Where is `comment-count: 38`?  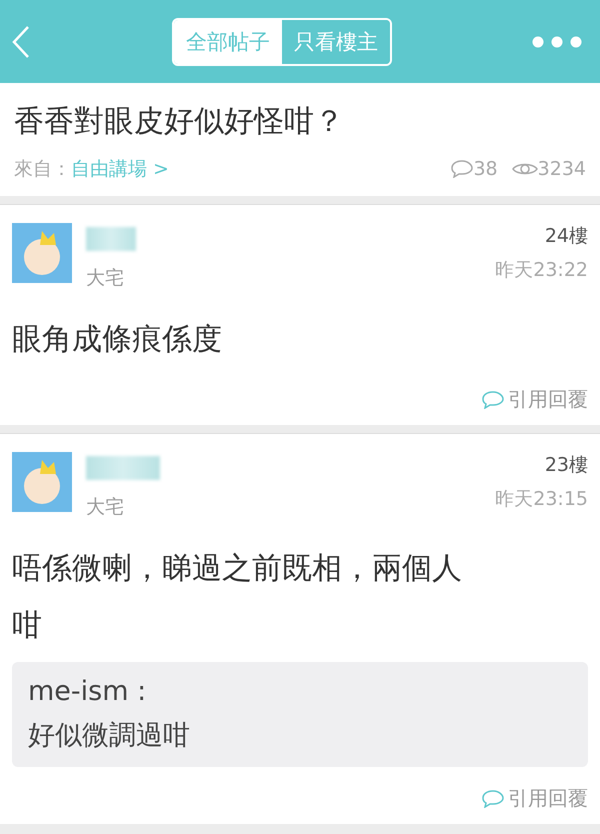 comment-count: 38 is located at coordinates (485, 169).